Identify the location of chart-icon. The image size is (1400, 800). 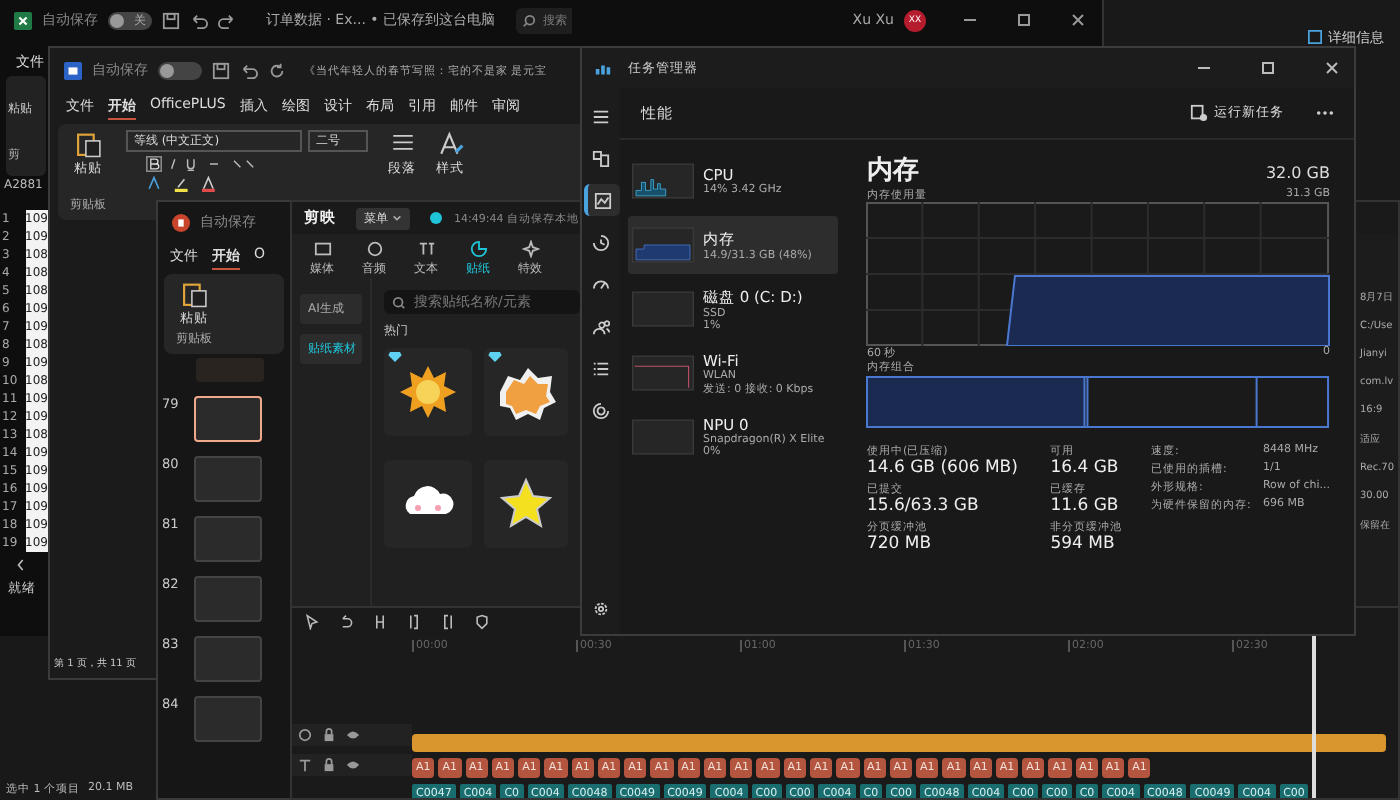
(601, 200).